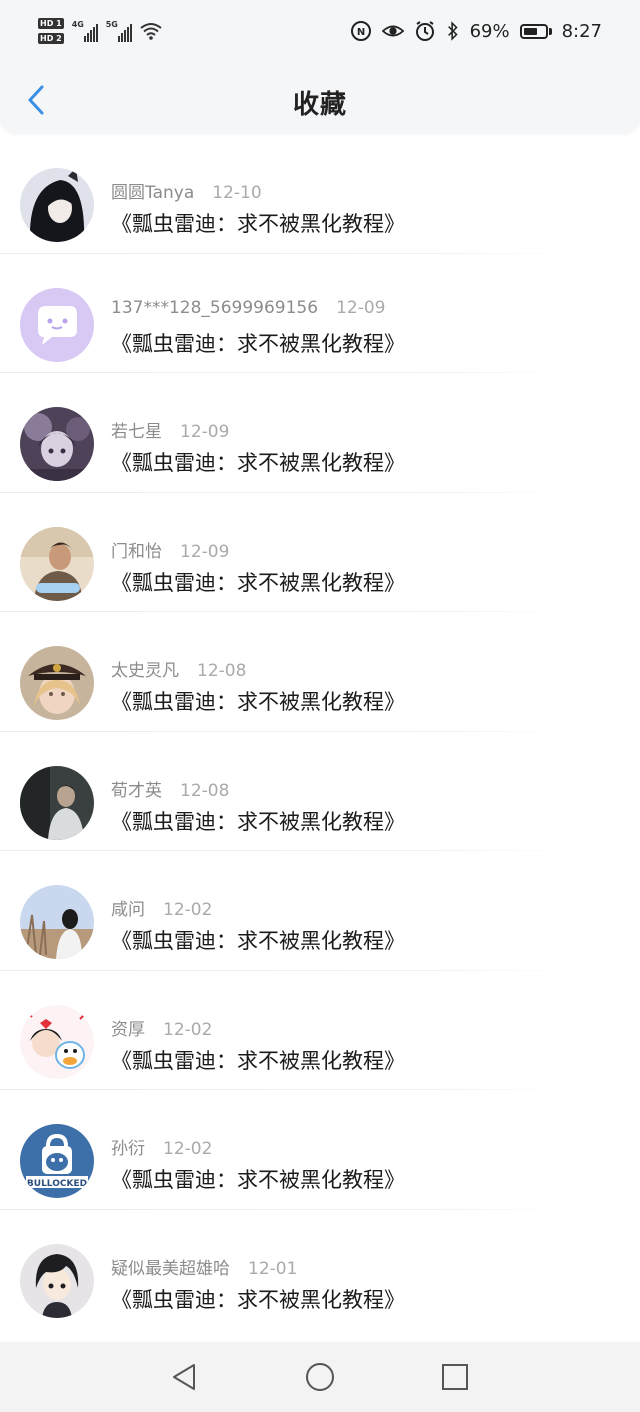  I want to click on author-name: 咸问, so click(128, 910).